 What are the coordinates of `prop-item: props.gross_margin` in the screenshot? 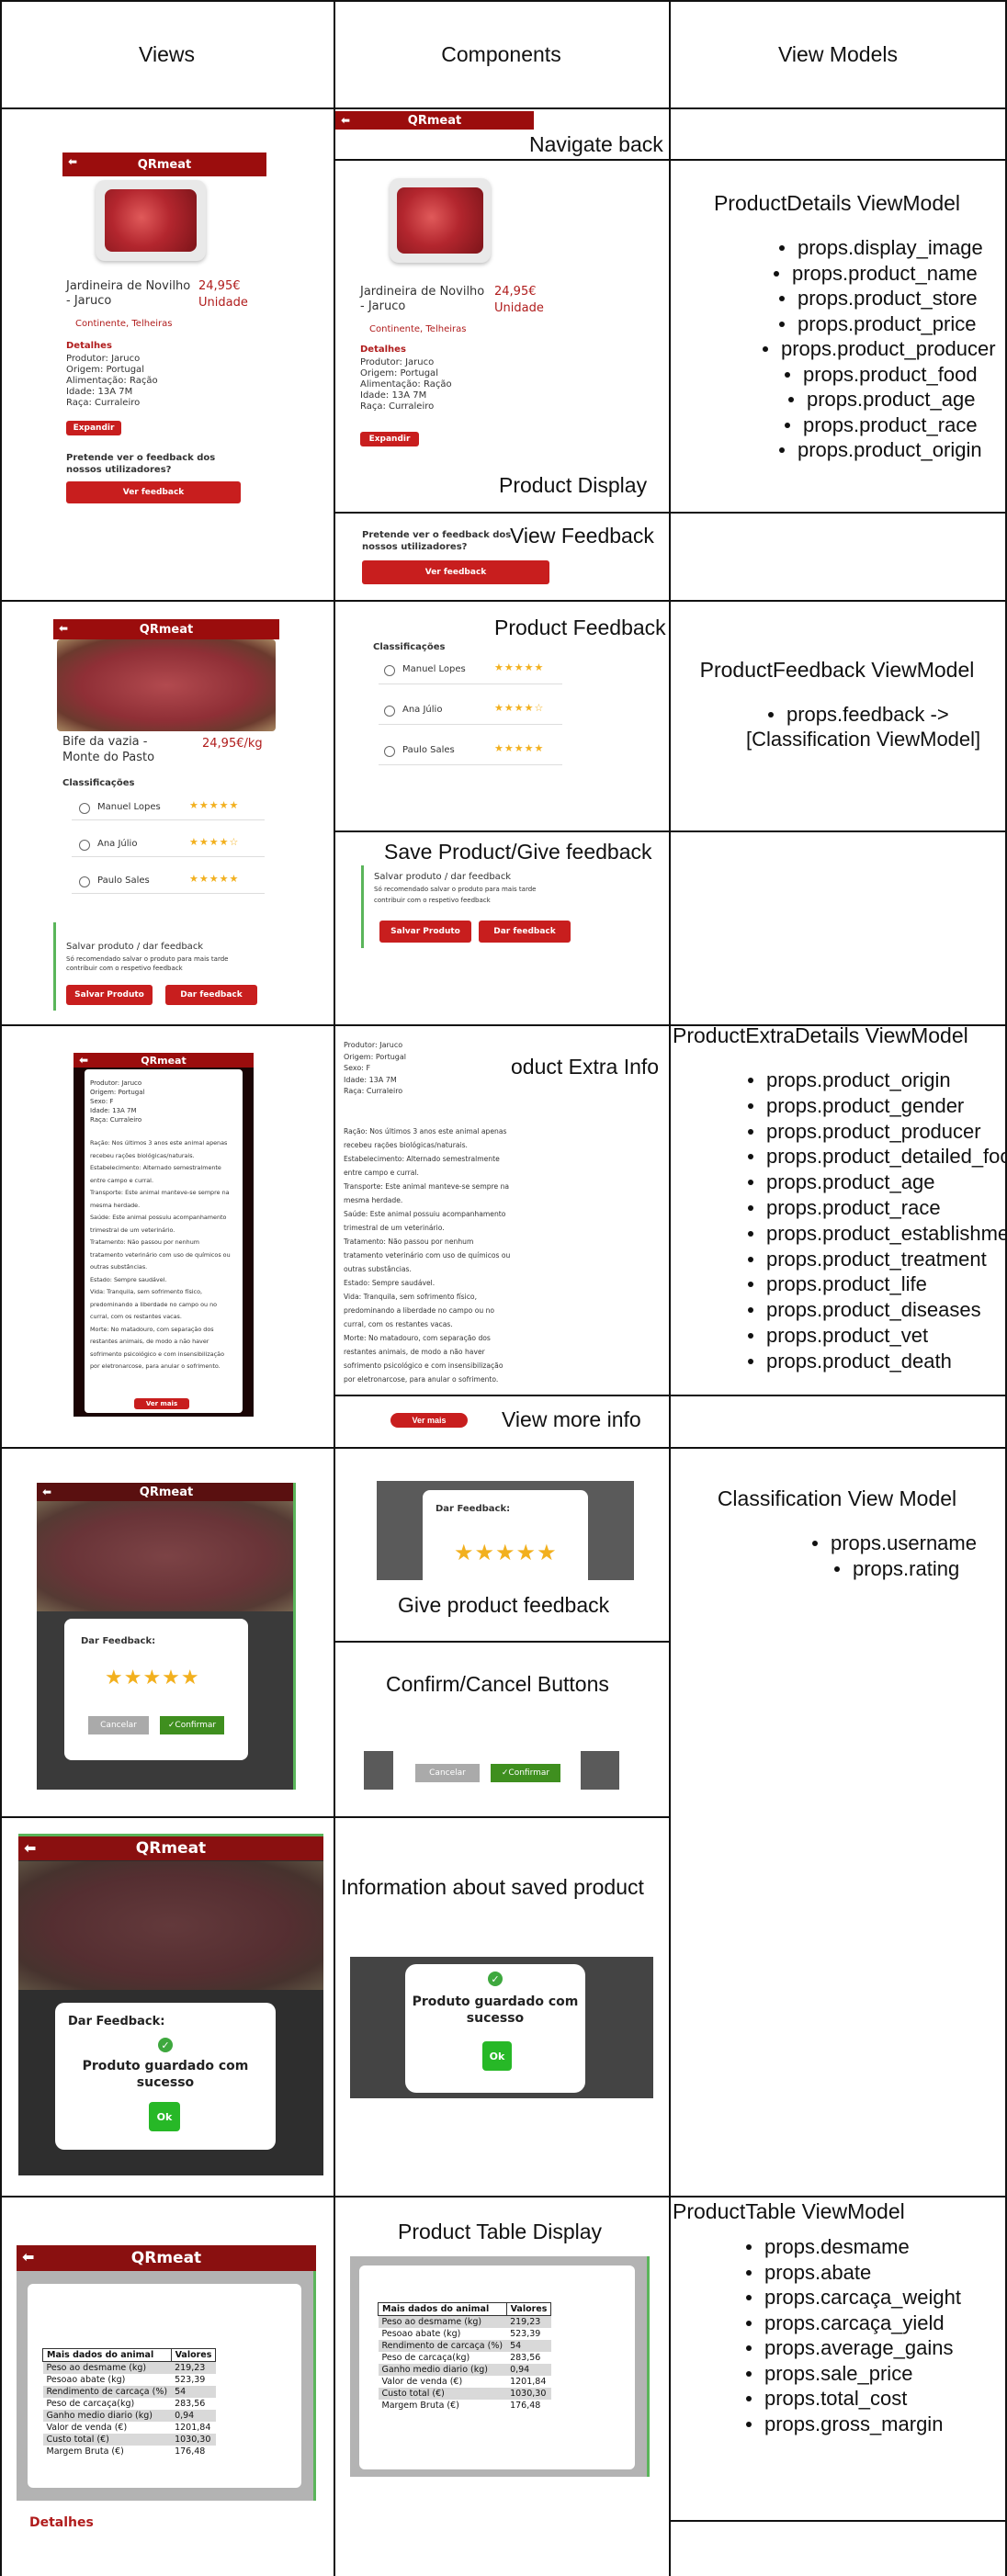 It's located at (853, 2424).